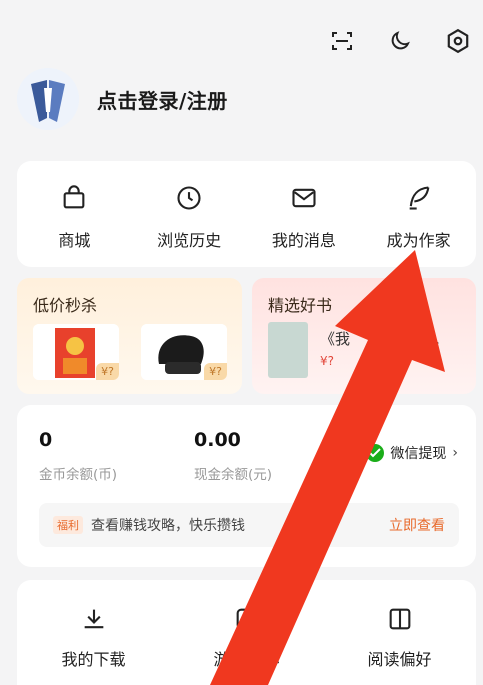 The image size is (483, 685). What do you see at coordinates (375, 453) in the screenshot?
I see `wechat-icon` at bounding box center [375, 453].